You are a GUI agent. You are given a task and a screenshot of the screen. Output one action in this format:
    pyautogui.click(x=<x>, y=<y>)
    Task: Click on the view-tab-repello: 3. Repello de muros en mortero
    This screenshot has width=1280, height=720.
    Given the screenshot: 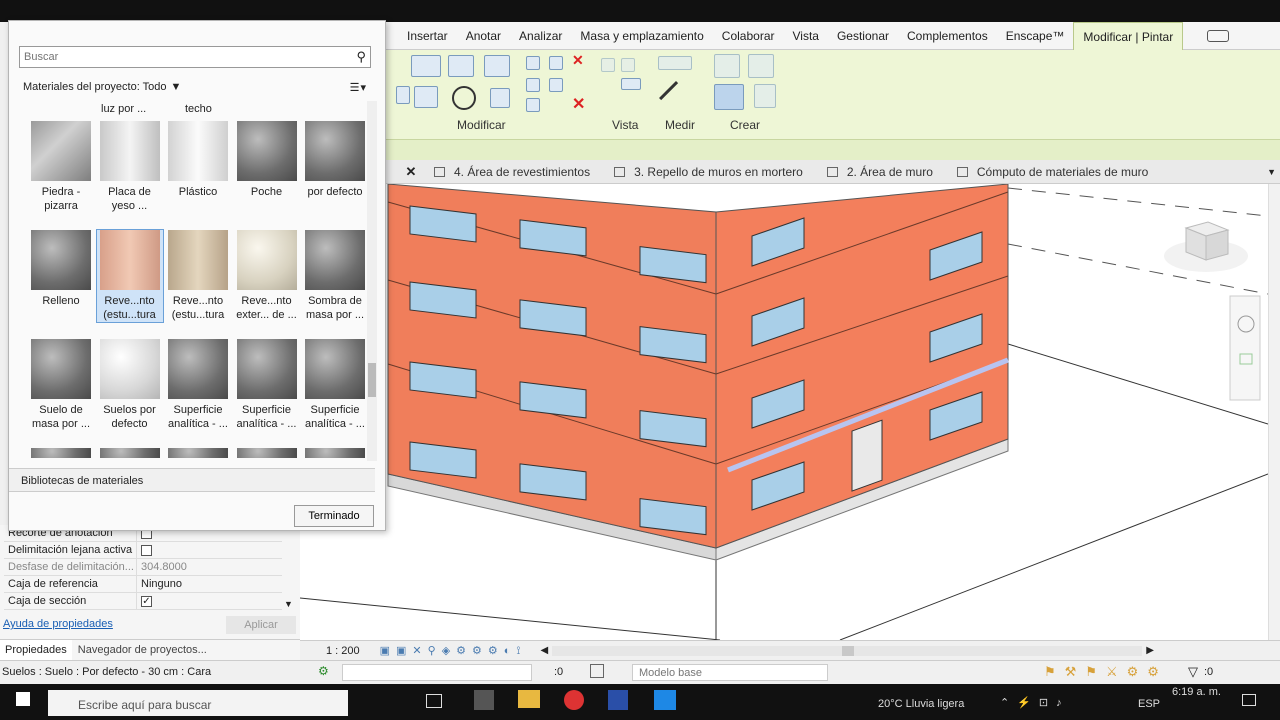 What is the action you would take?
    pyautogui.click(x=708, y=172)
    